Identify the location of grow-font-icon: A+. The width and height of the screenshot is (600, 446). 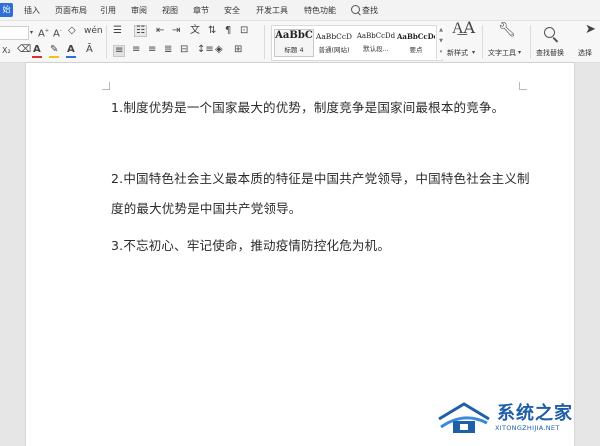
(43, 32).